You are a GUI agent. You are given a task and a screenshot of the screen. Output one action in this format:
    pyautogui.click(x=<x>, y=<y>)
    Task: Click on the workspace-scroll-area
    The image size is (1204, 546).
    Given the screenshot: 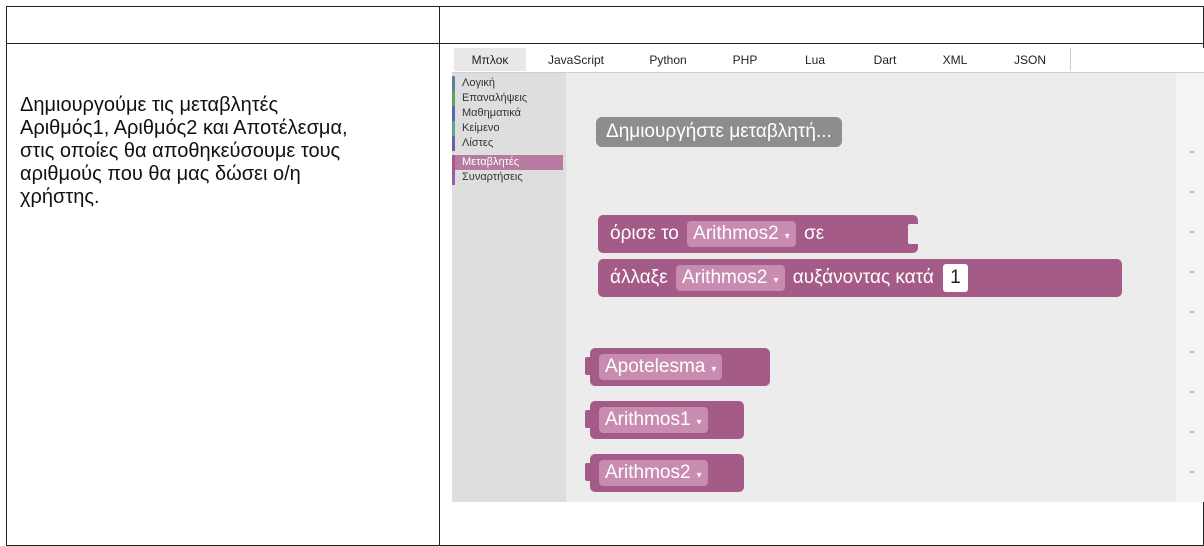 What is the action you would take?
    pyautogui.click(x=1190, y=287)
    